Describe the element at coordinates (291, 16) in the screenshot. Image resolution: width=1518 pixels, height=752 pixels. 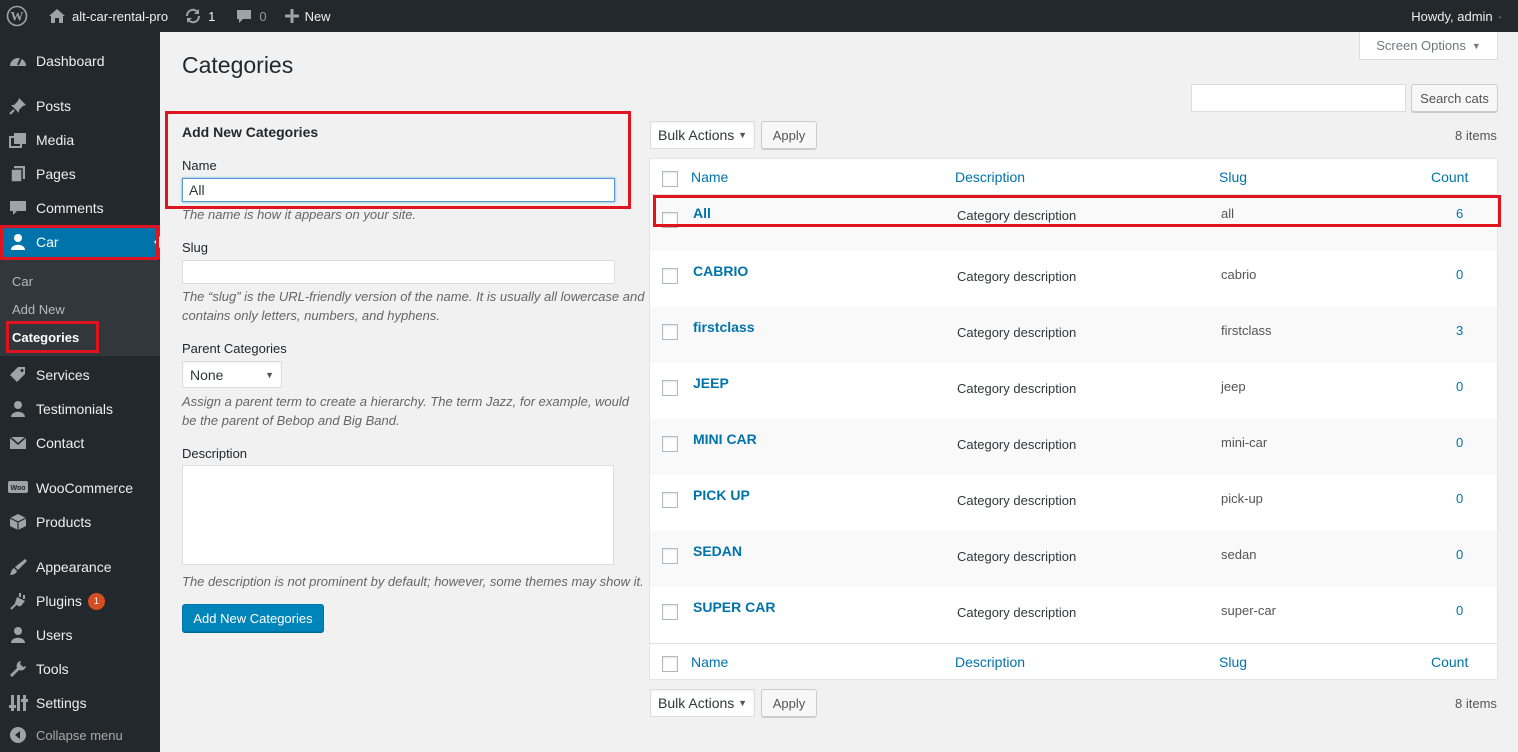
I see `plus-icon` at that location.